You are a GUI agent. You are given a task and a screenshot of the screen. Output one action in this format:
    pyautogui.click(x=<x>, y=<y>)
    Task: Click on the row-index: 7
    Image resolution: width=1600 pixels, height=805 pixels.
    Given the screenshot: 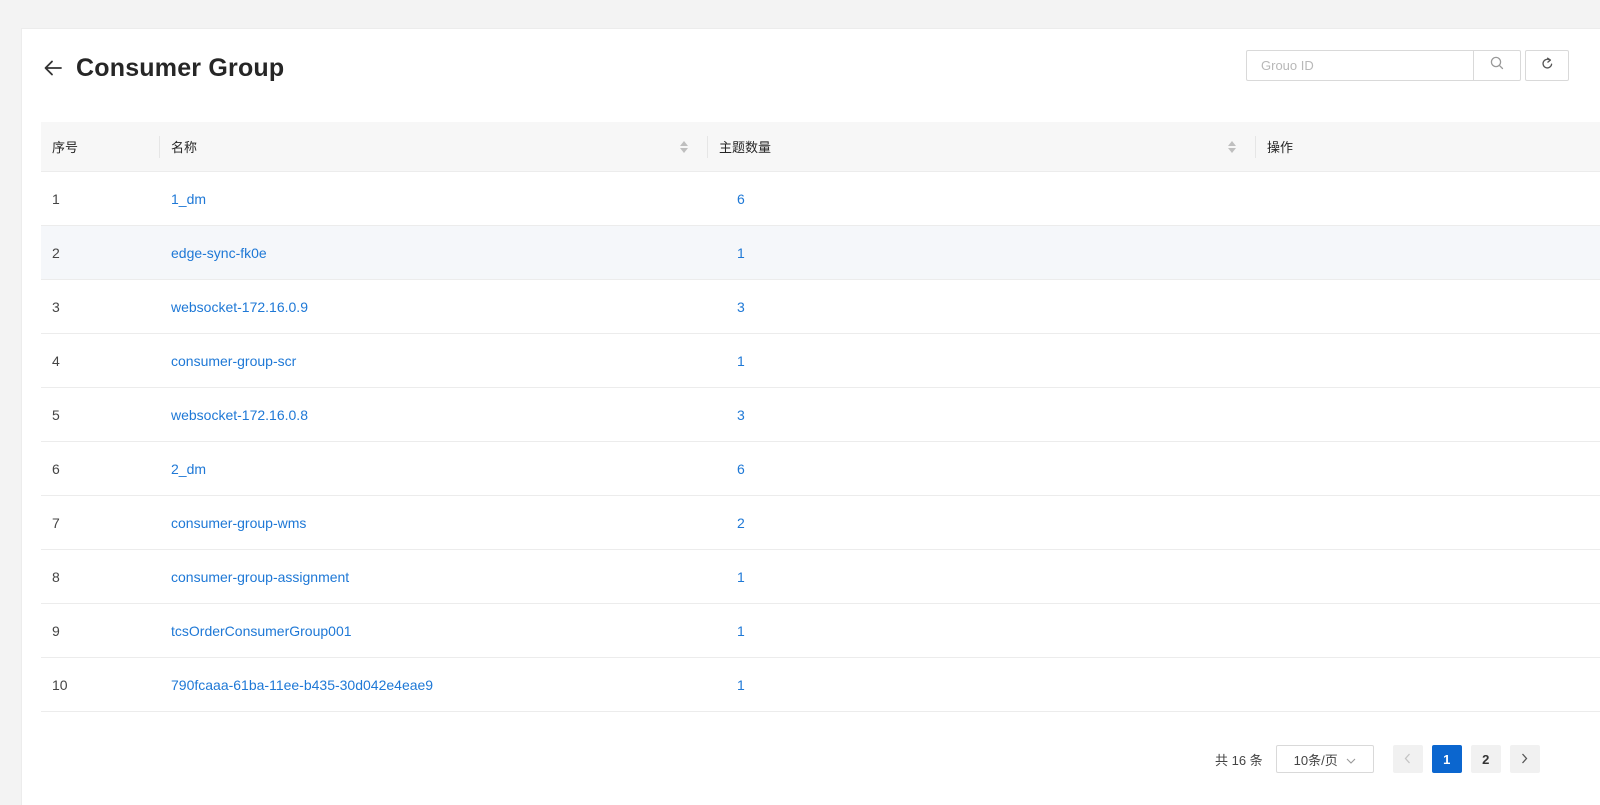 What is the action you would take?
    pyautogui.click(x=56, y=522)
    